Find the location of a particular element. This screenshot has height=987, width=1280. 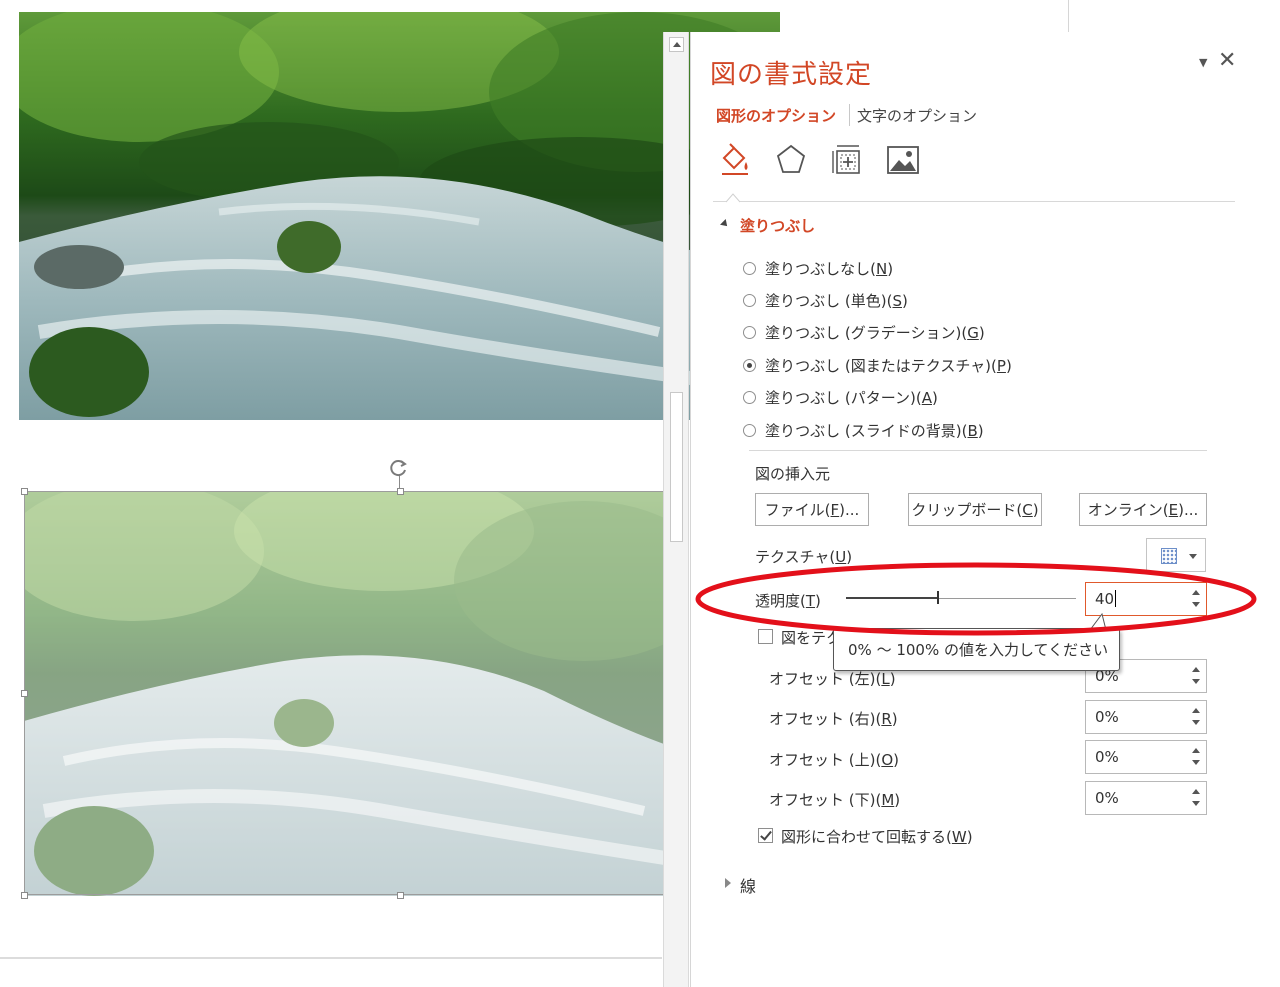

transparency-value: 40 is located at coordinates (1105, 599).